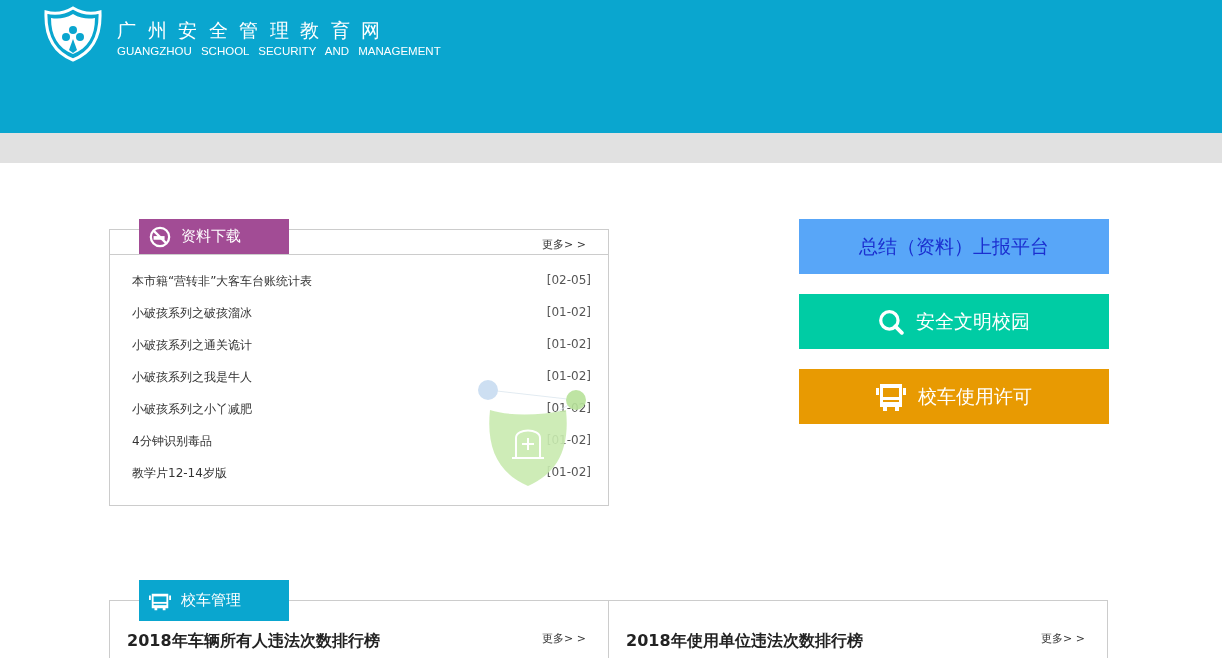  I want to click on download-link: 本市籍“营转非”大客车台账统计表, so click(222, 289).